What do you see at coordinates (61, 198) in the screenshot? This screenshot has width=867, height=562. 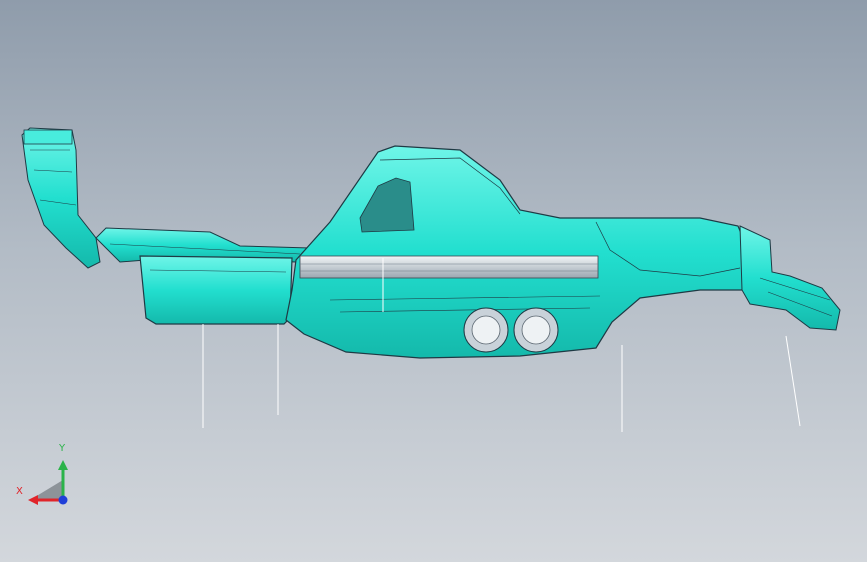 I see `left-arm-bracket` at bounding box center [61, 198].